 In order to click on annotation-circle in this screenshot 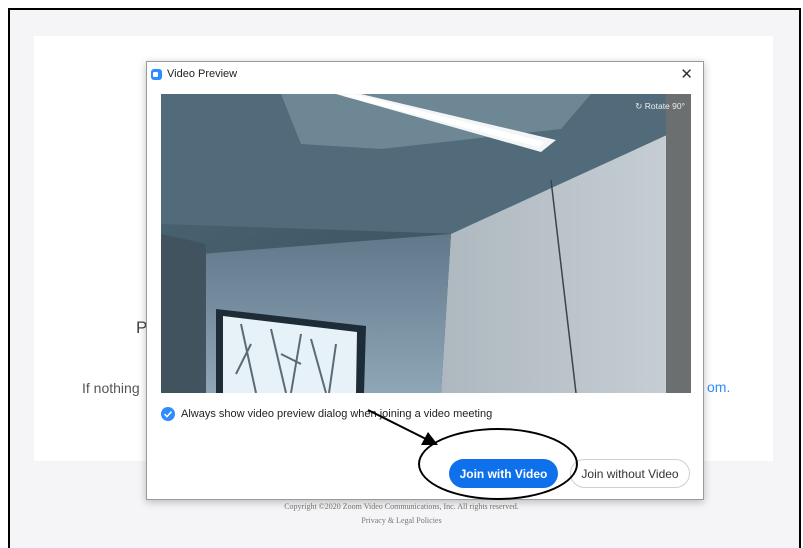, I will do `click(498, 464)`.